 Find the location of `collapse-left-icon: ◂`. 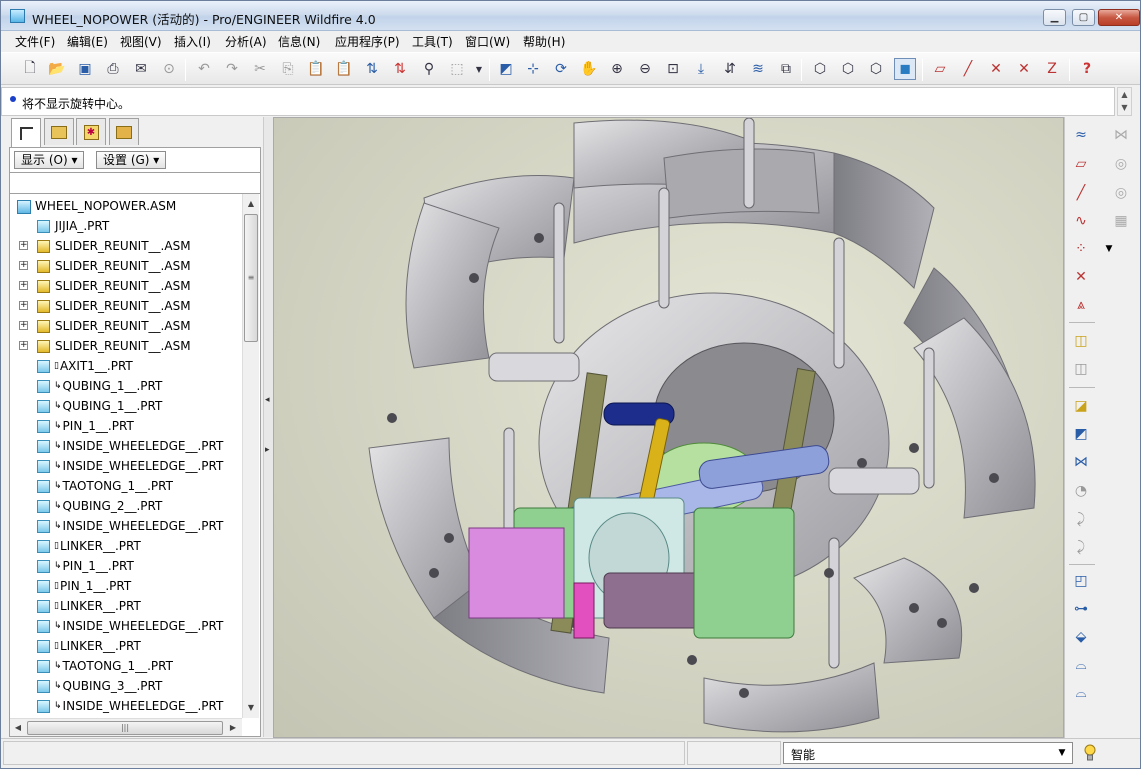

collapse-left-icon: ◂ is located at coordinates (269, 400).